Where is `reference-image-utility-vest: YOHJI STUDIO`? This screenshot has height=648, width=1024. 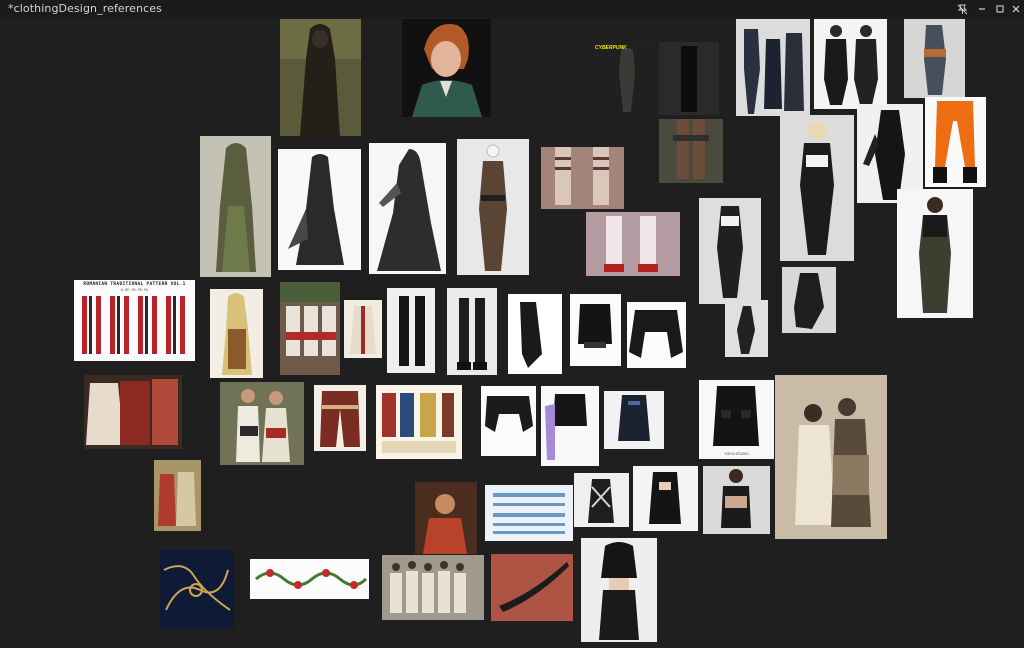
reference-image-utility-vest: YOHJI STUDIO is located at coordinates (736, 419).